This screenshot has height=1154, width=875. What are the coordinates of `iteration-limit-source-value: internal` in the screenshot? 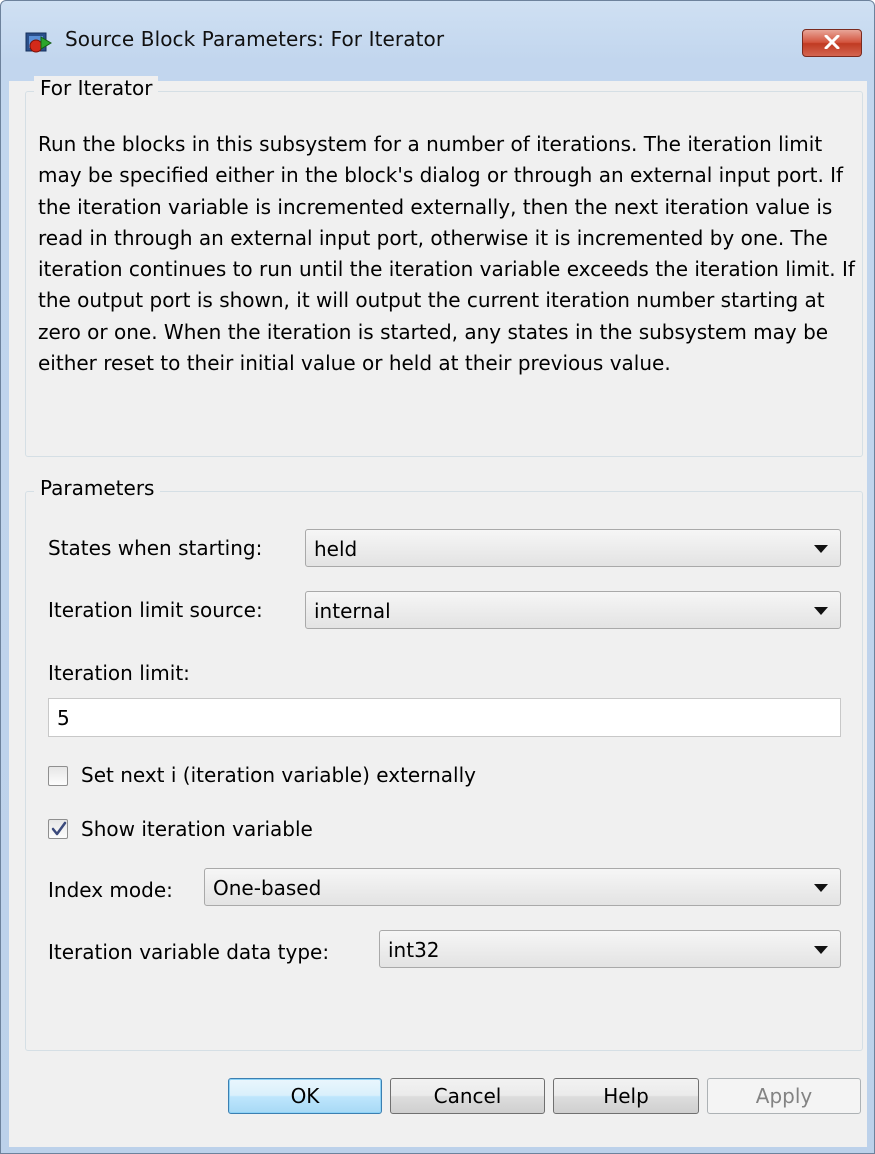 It's located at (352, 611).